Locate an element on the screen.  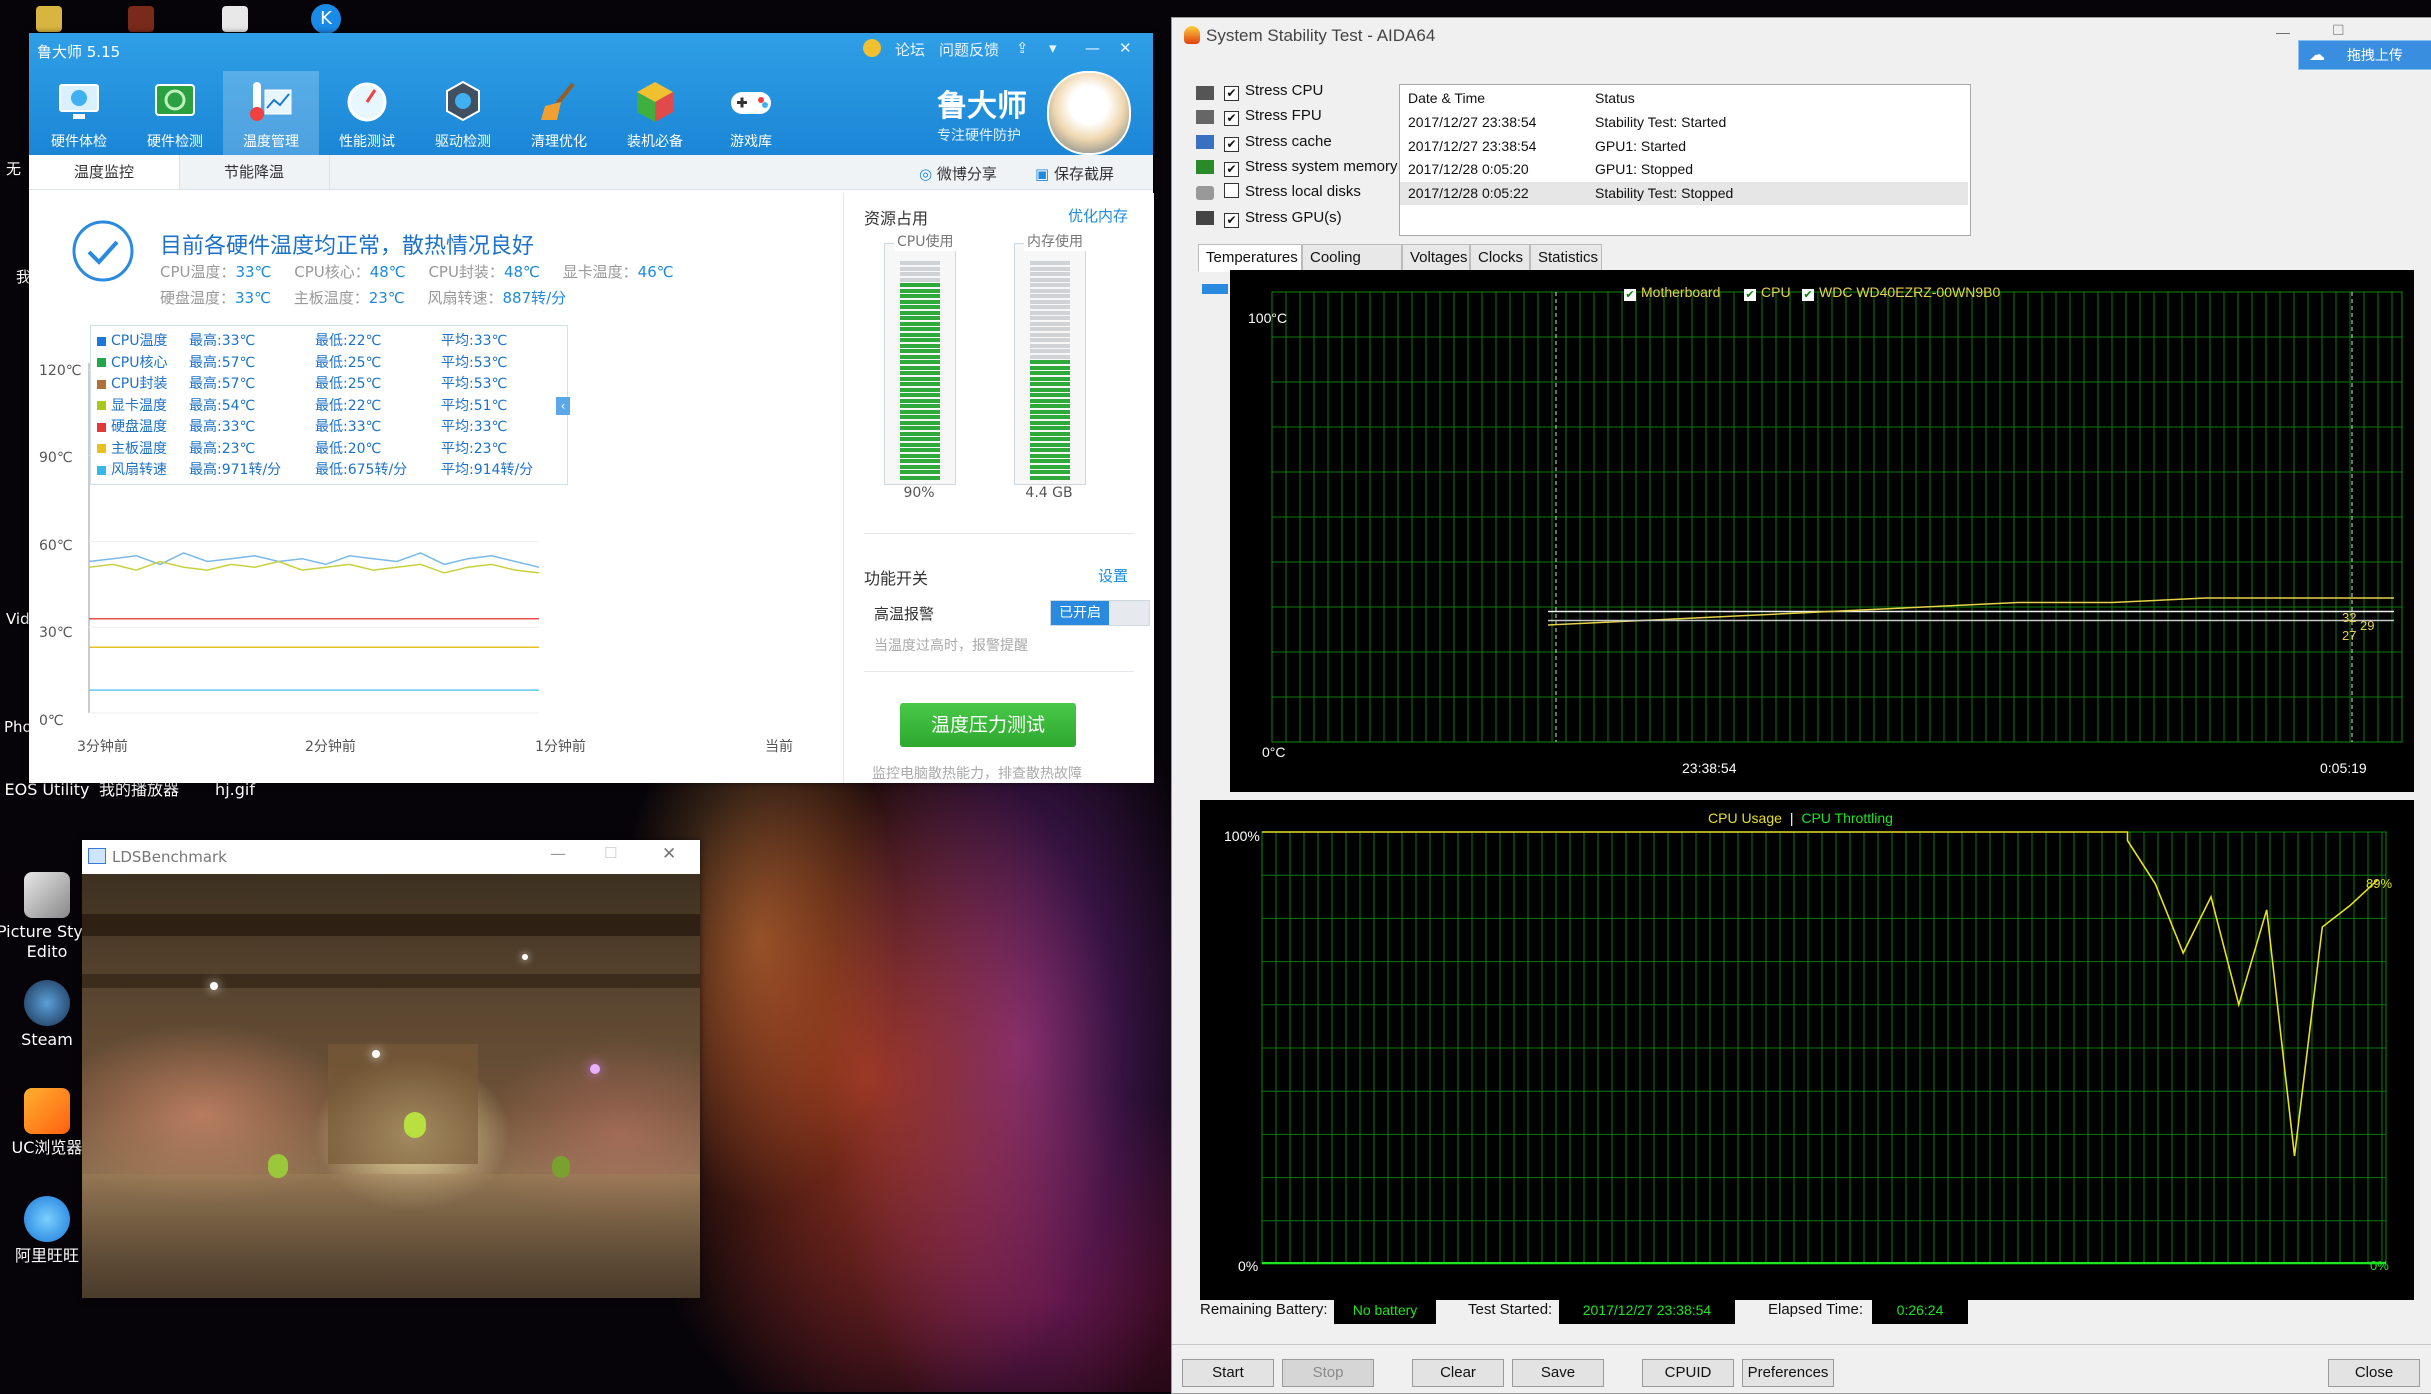
legend-max: 最高:54℃ is located at coordinates (222, 405).